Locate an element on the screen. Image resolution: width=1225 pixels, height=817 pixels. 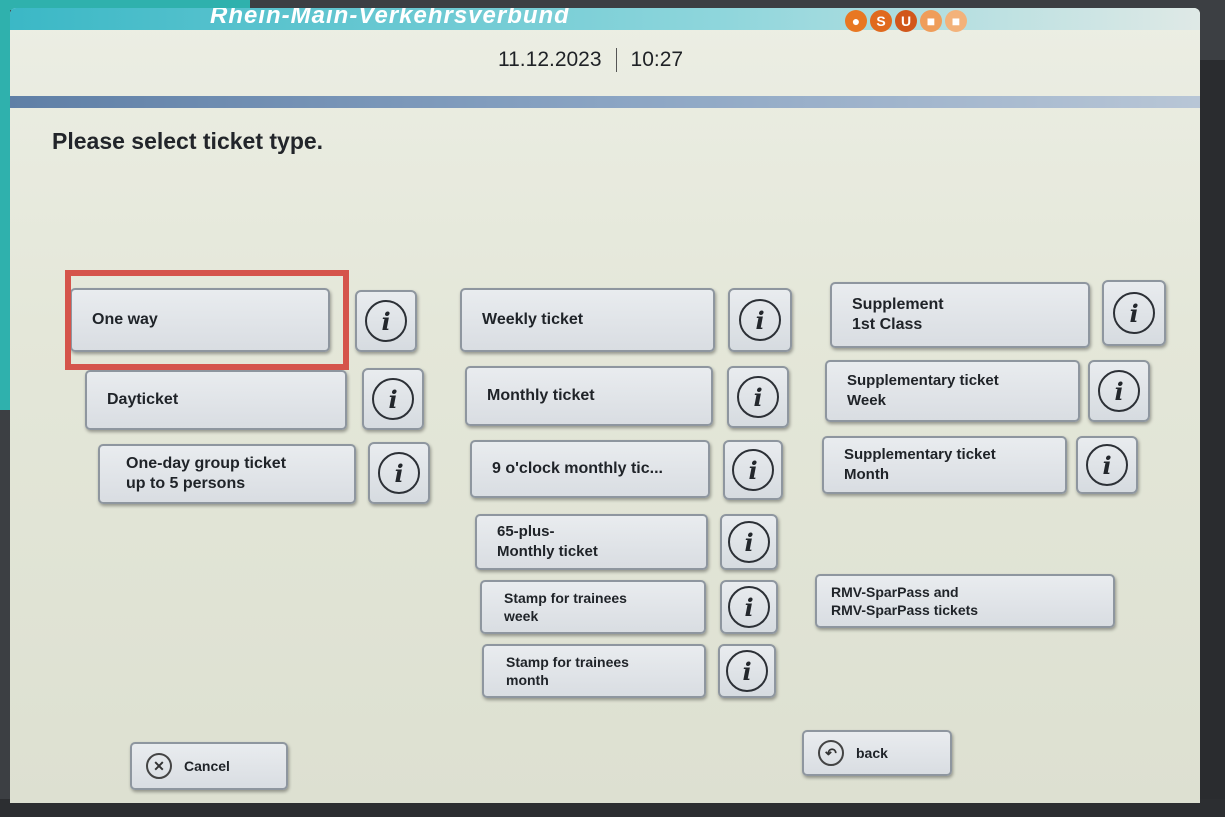
info-supplement-1st-button: i is located at coordinates (1134, 313).